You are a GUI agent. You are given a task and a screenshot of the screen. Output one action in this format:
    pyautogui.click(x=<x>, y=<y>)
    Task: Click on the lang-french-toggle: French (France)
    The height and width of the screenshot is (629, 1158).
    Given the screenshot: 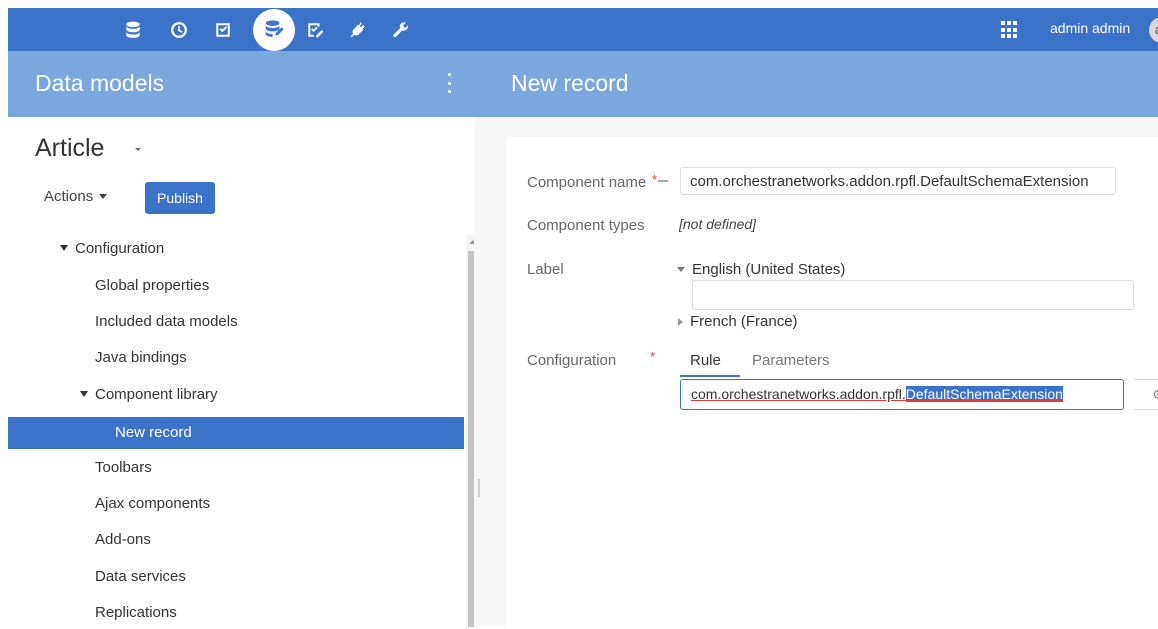 What is the action you would take?
    pyautogui.click(x=738, y=321)
    